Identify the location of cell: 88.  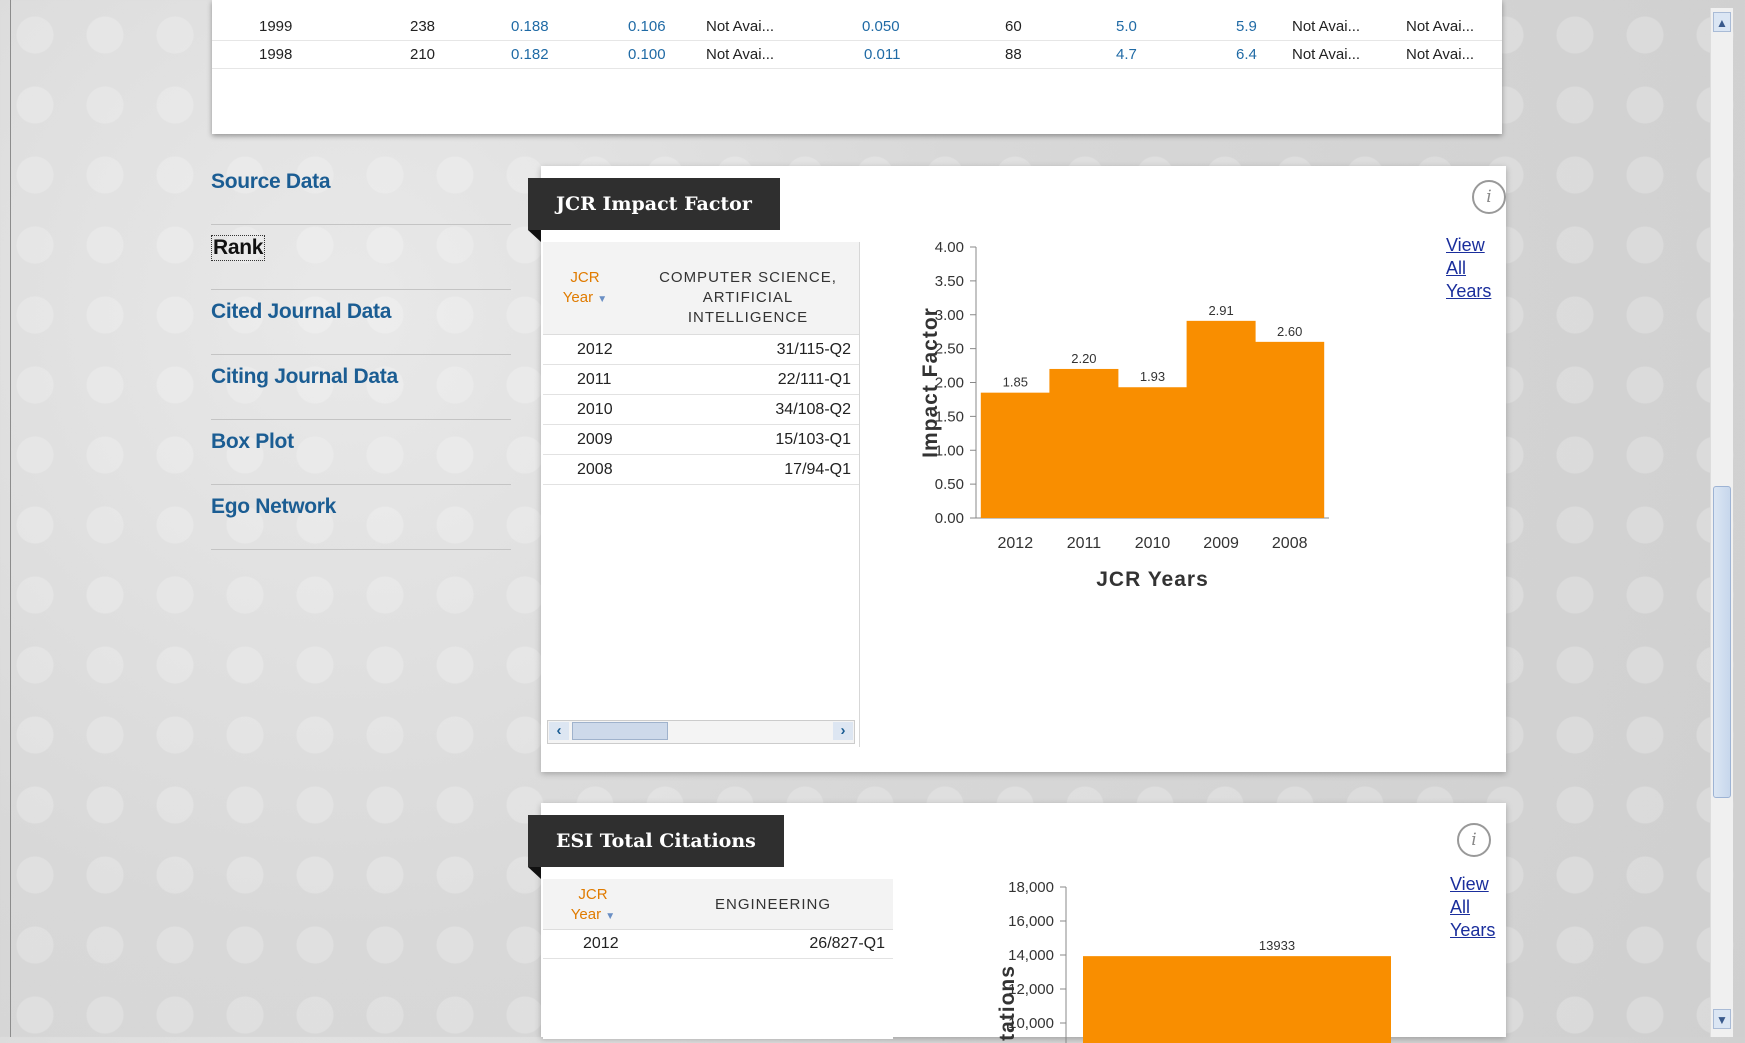
(1013, 54).